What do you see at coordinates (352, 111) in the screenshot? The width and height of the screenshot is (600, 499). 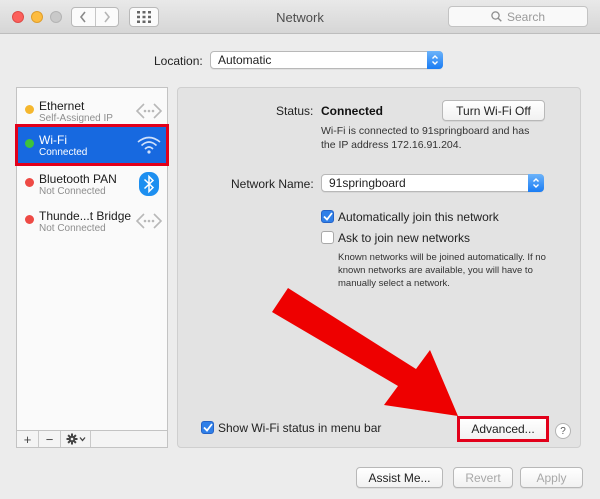 I see `status-value: Connected` at bounding box center [352, 111].